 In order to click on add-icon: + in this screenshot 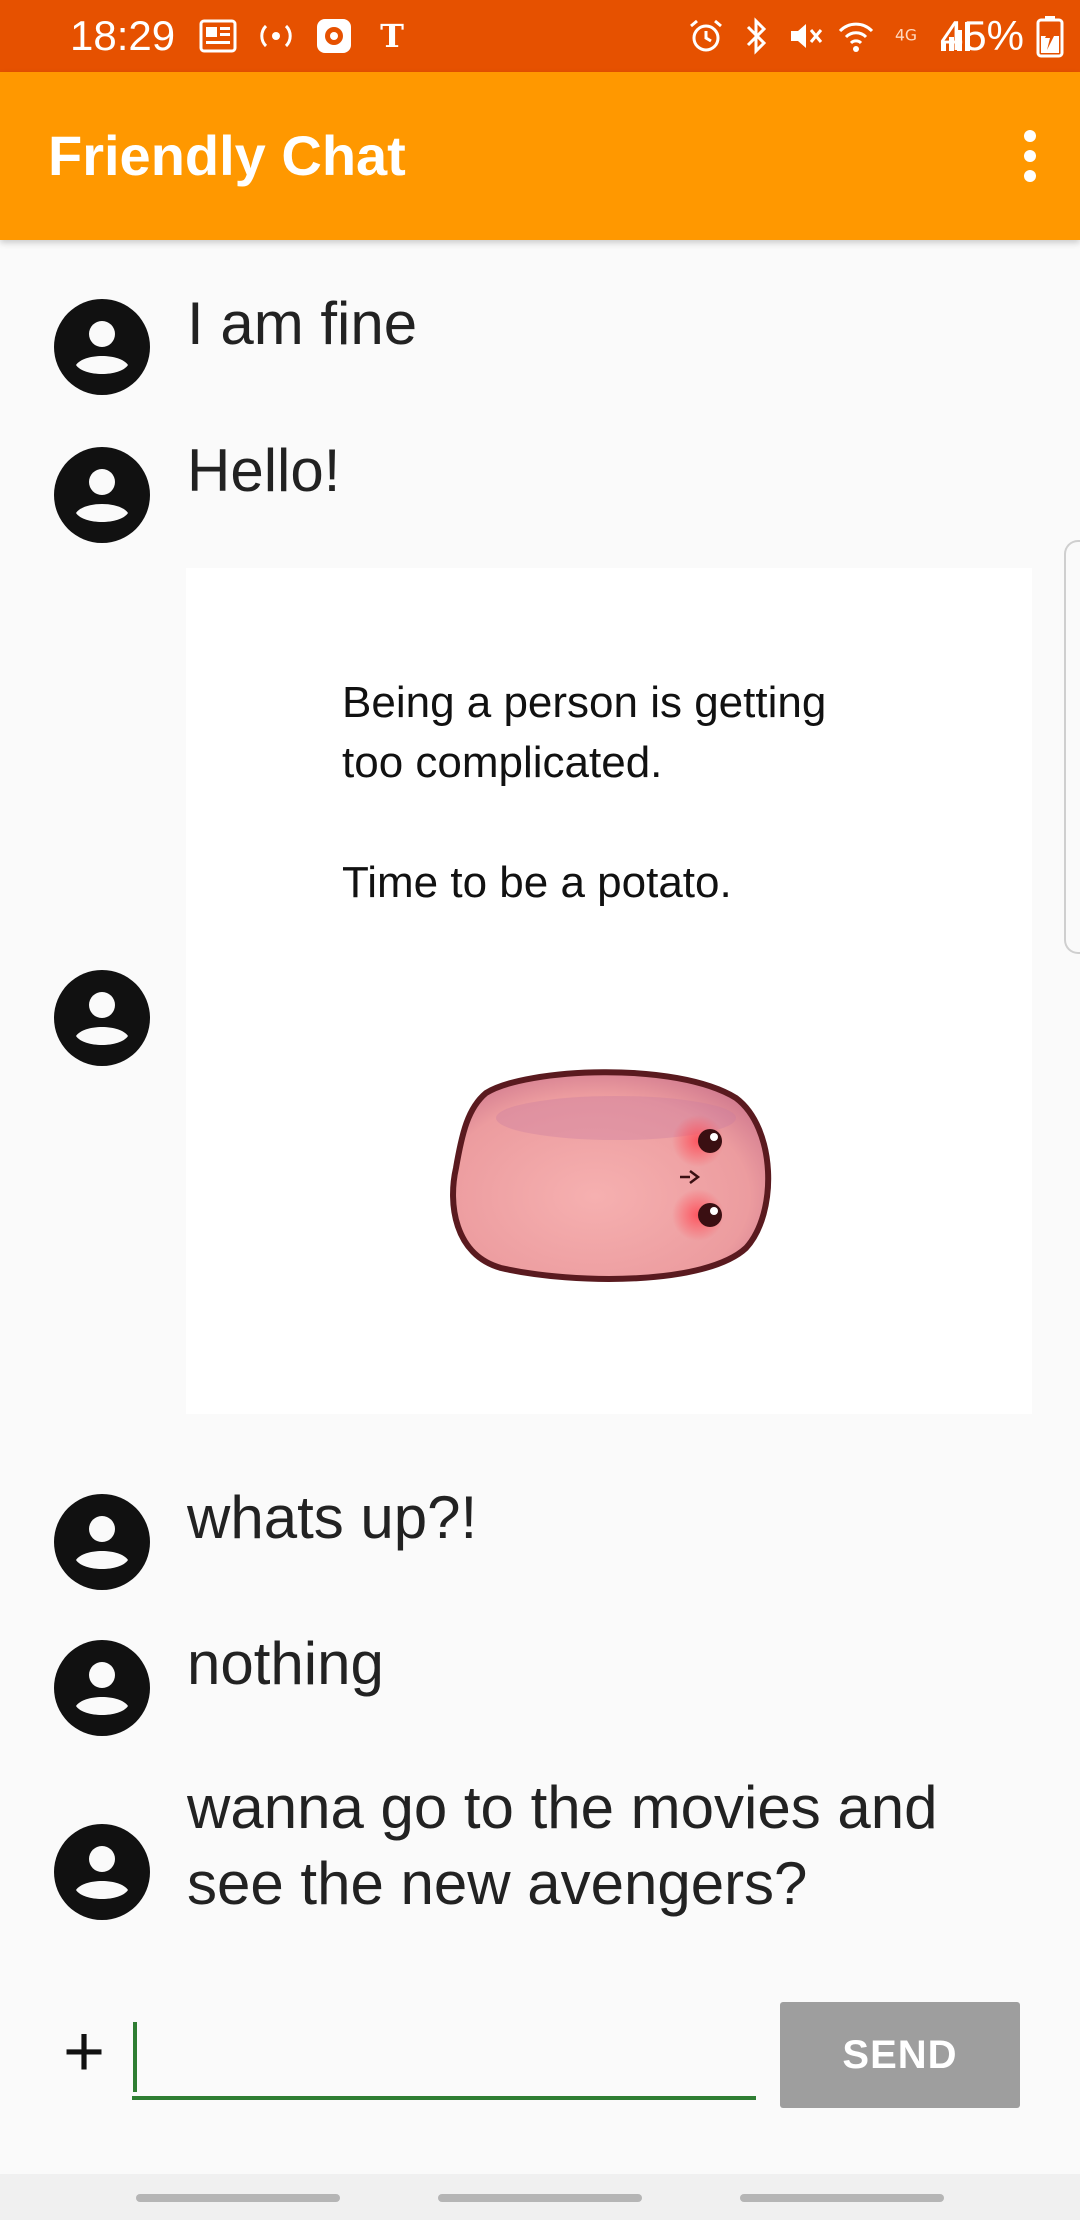, I will do `click(84, 2052)`.